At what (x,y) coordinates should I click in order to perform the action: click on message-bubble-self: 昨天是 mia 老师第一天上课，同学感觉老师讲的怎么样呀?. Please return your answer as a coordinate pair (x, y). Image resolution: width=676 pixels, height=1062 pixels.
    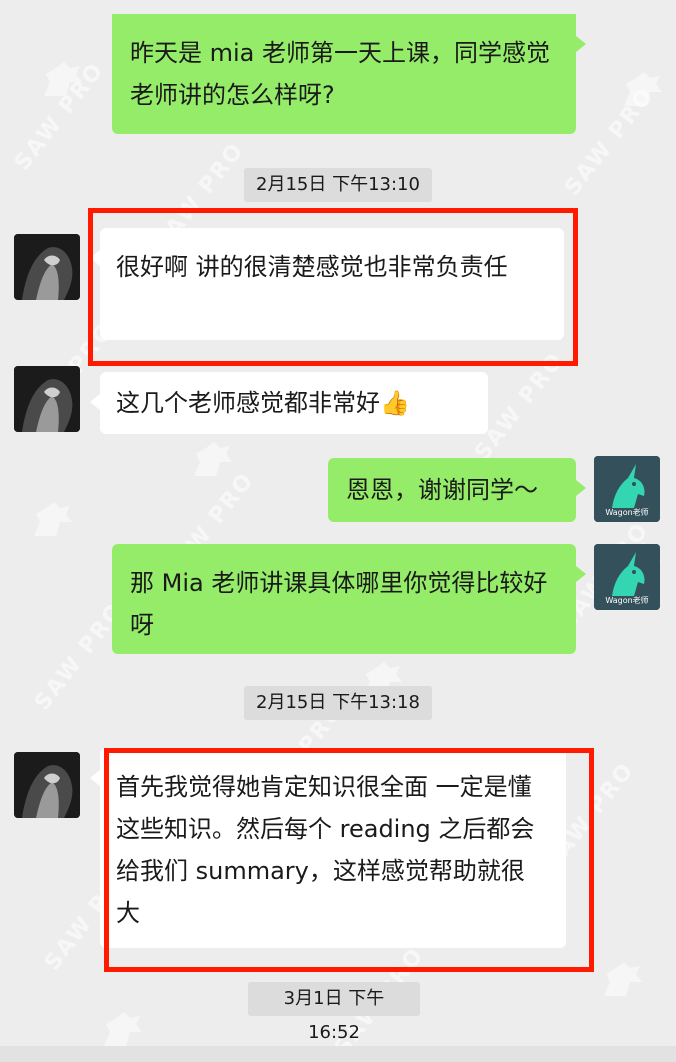
    Looking at the image, I should click on (349, 74).